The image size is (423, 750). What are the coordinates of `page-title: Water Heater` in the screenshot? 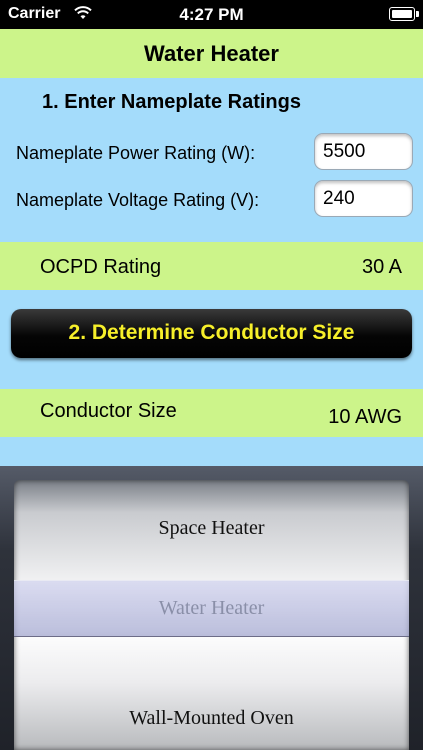 It's located at (211, 53).